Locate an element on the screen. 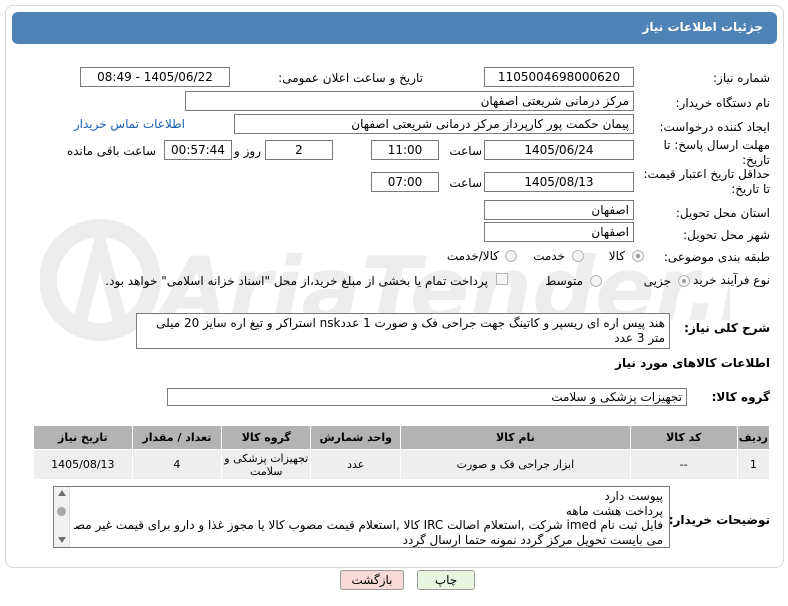  remaining-time-label: ساعت باقی مانده is located at coordinates (111, 151).